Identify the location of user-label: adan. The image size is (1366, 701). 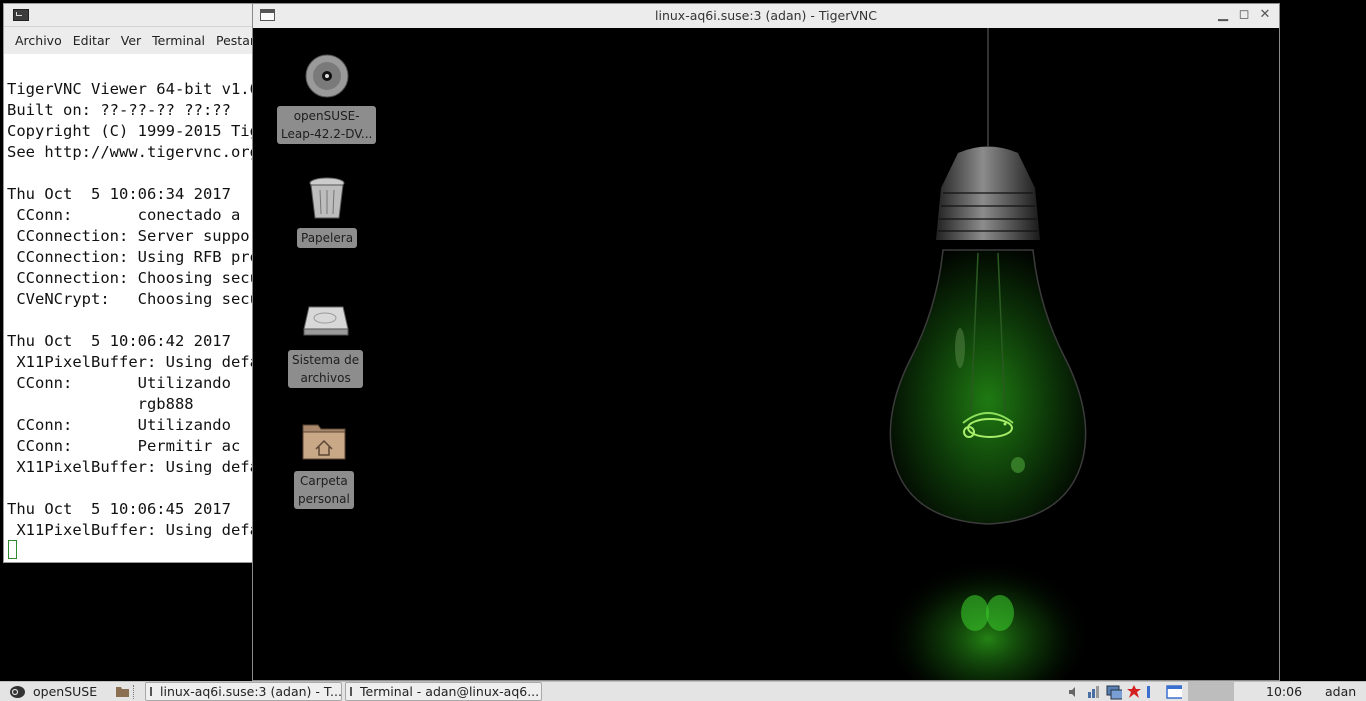
(1341, 691).